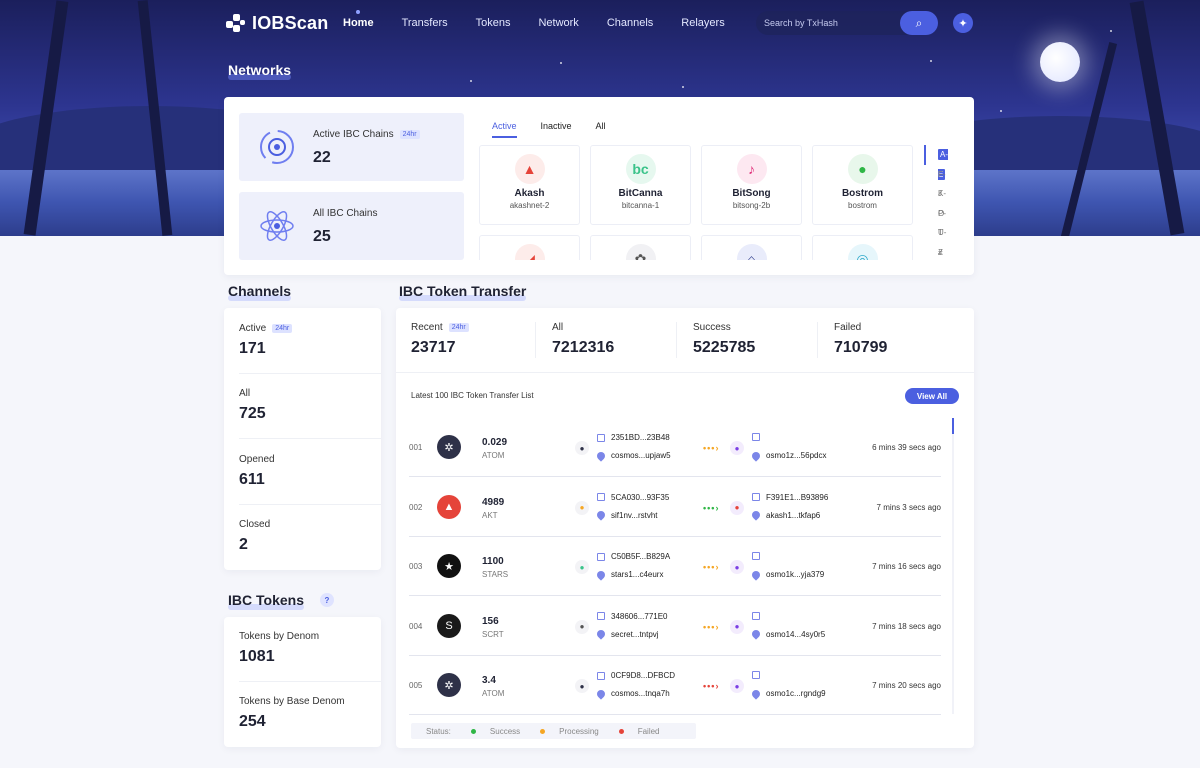 This screenshot has height=768, width=1200. What do you see at coordinates (711, 507) in the screenshot?
I see `status-arrows-icon: •••›` at bounding box center [711, 507].